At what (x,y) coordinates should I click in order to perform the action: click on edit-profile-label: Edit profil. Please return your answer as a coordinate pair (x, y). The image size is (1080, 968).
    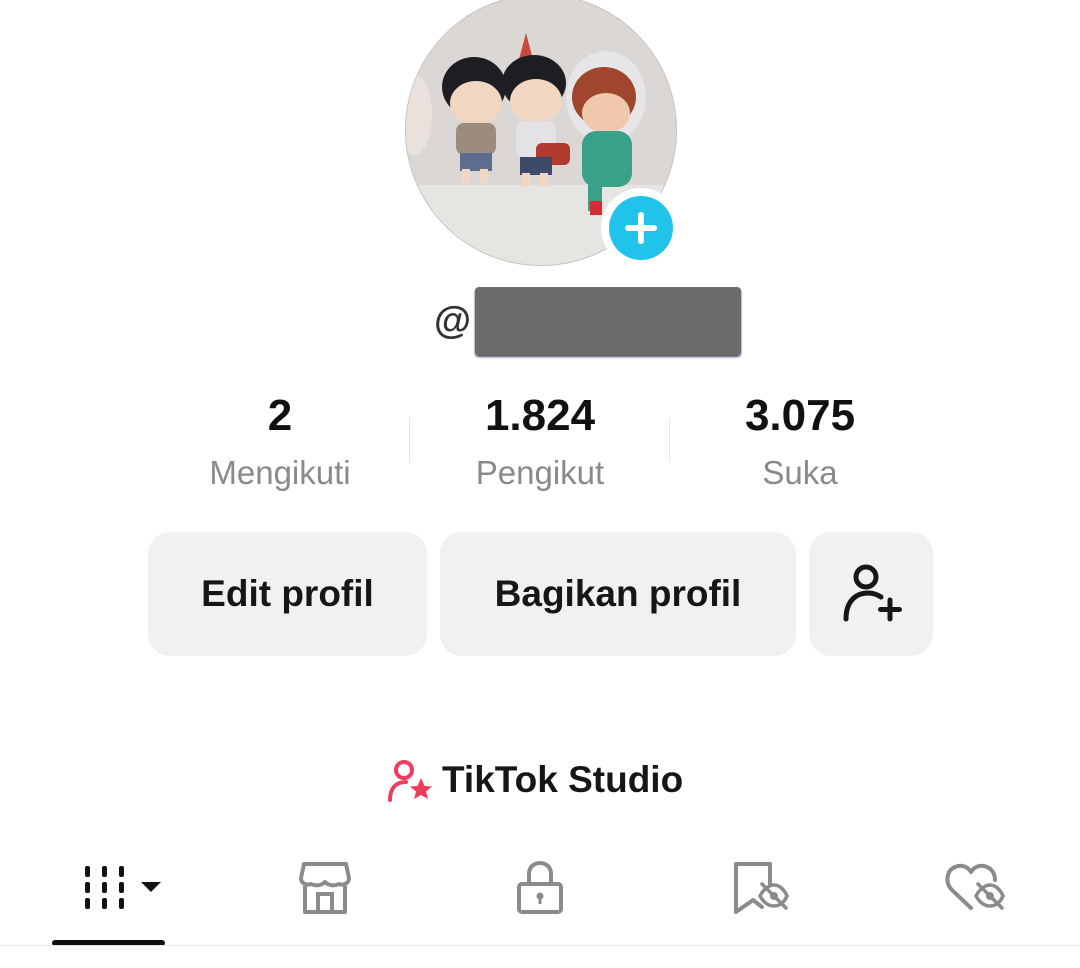
    Looking at the image, I should click on (287, 593).